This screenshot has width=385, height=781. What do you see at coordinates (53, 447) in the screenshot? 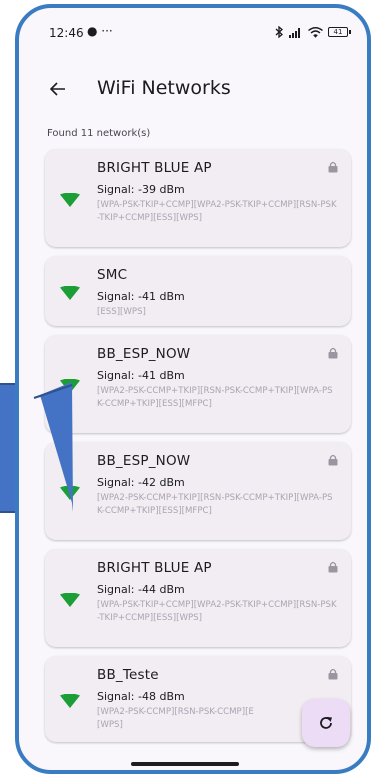
I see `callout-tail` at bounding box center [53, 447].